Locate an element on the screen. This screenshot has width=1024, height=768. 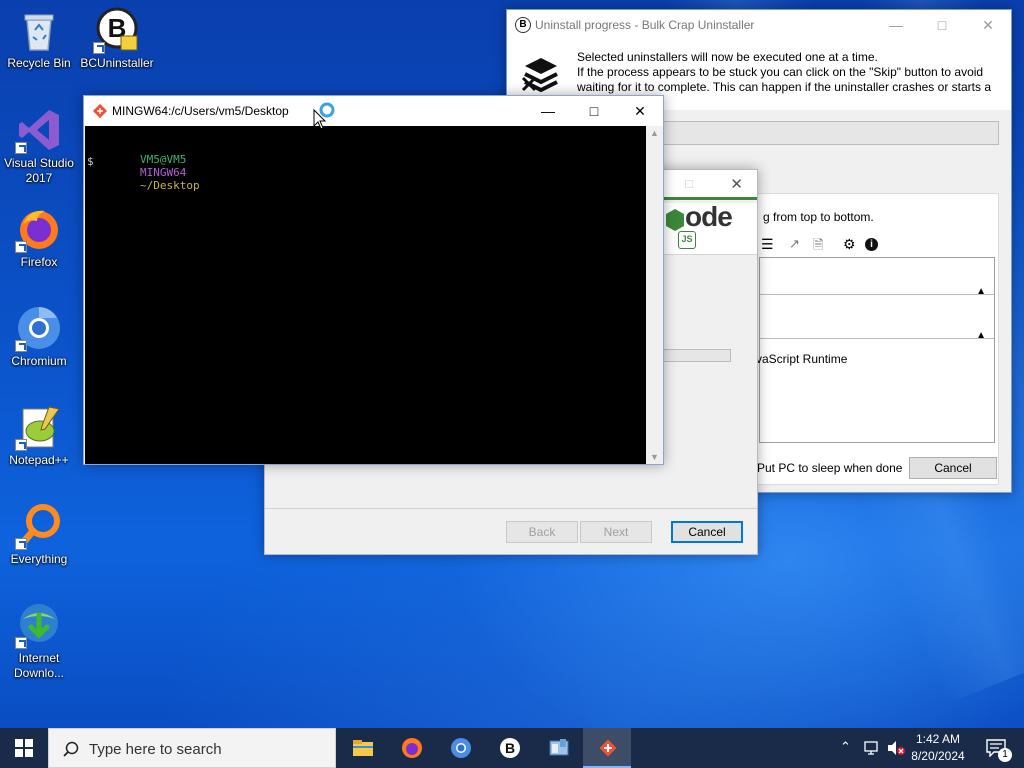
desktop-icon-label: BCUninstaller is located at coordinates (117, 63).